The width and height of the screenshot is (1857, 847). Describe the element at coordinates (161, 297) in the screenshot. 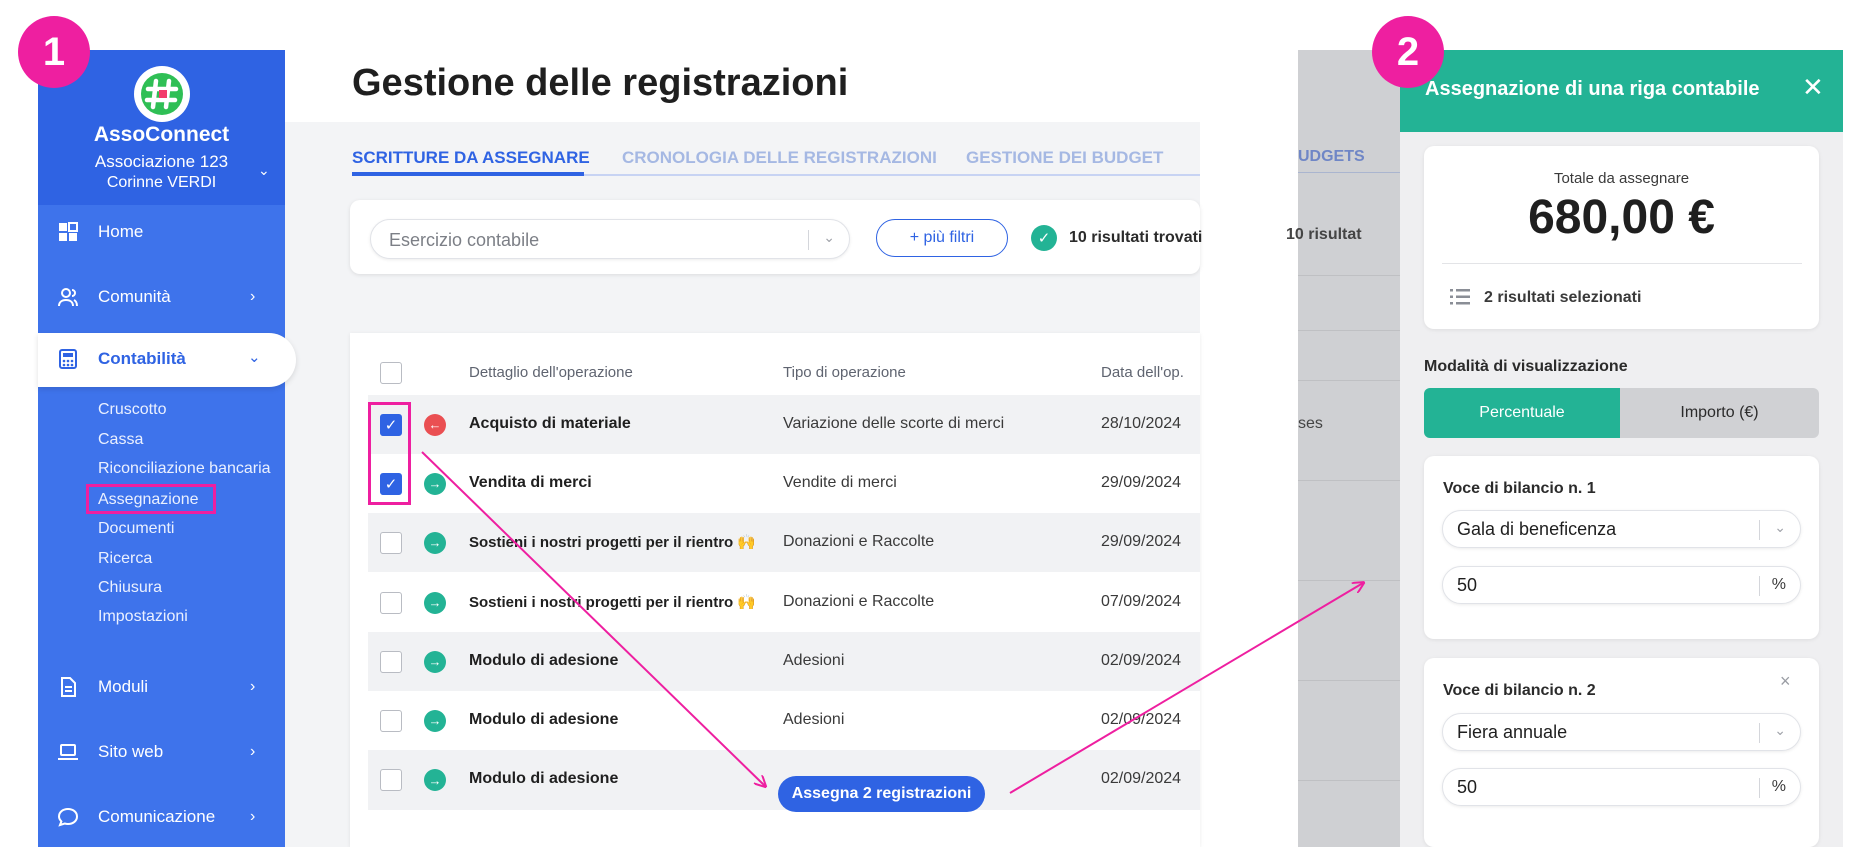

I see `nav-community: Comunità ›` at that location.